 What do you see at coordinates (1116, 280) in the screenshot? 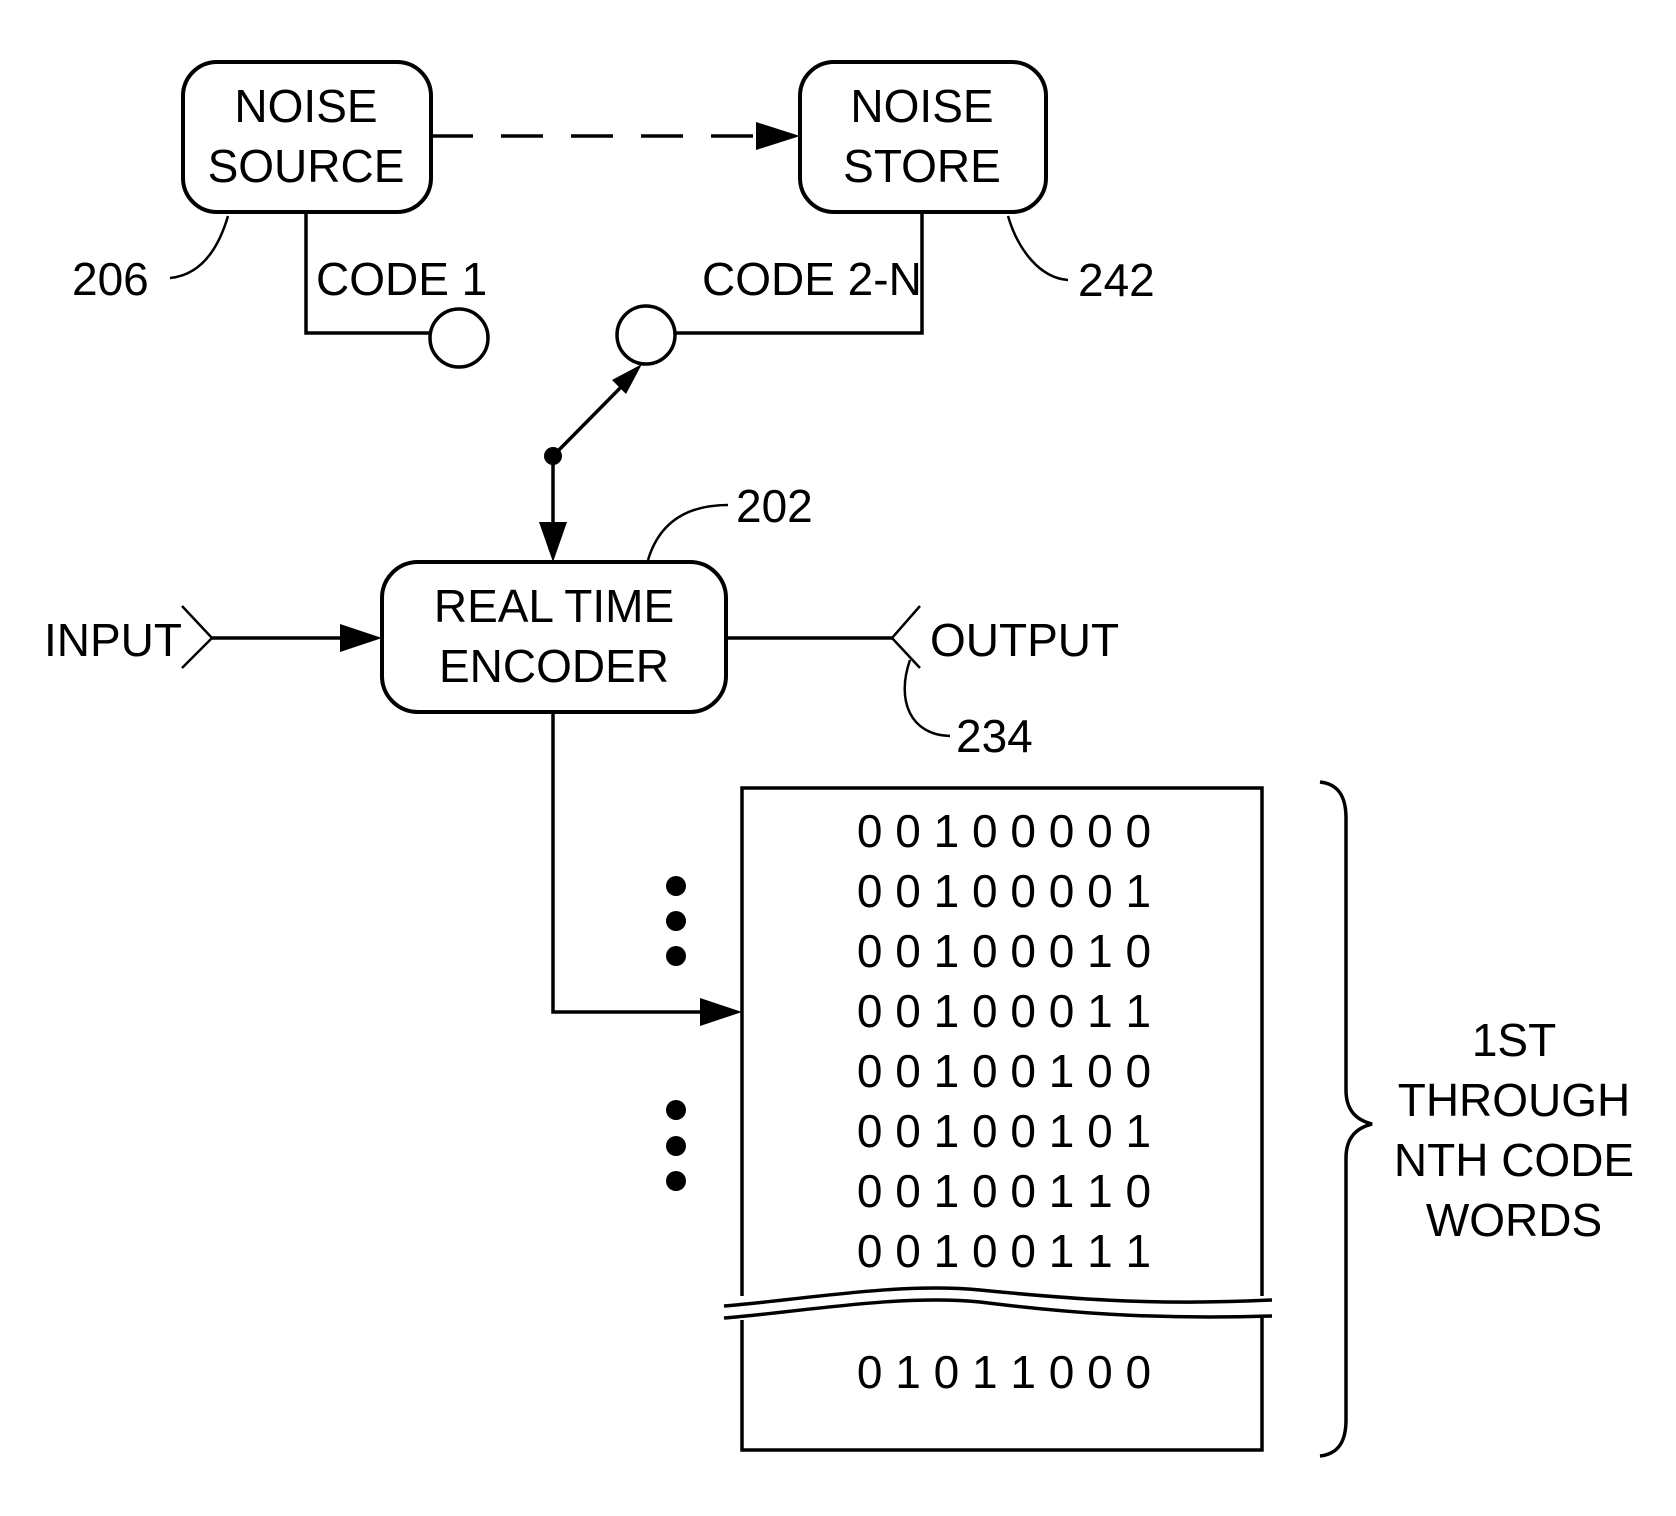
I see `ref-242: 242` at bounding box center [1116, 280].